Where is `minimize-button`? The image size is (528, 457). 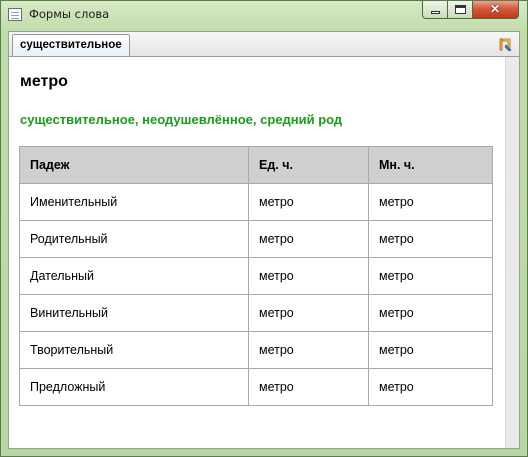
minimize-button is located at coordinates (435, 10).